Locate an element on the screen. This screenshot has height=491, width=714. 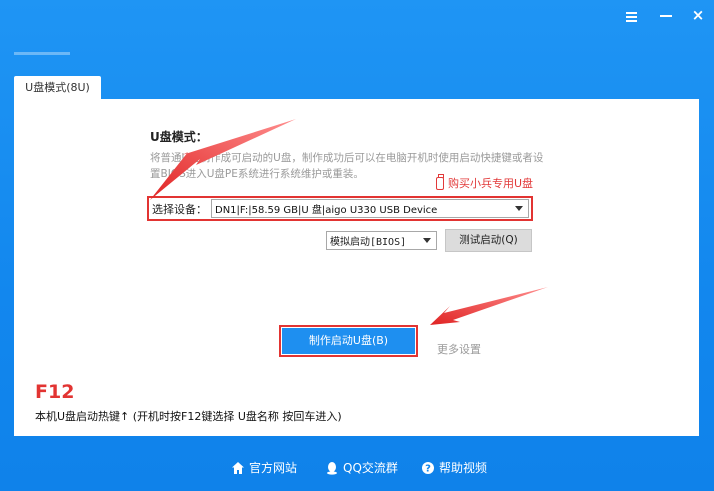
minimize-button is located at coordinates (666, 15).